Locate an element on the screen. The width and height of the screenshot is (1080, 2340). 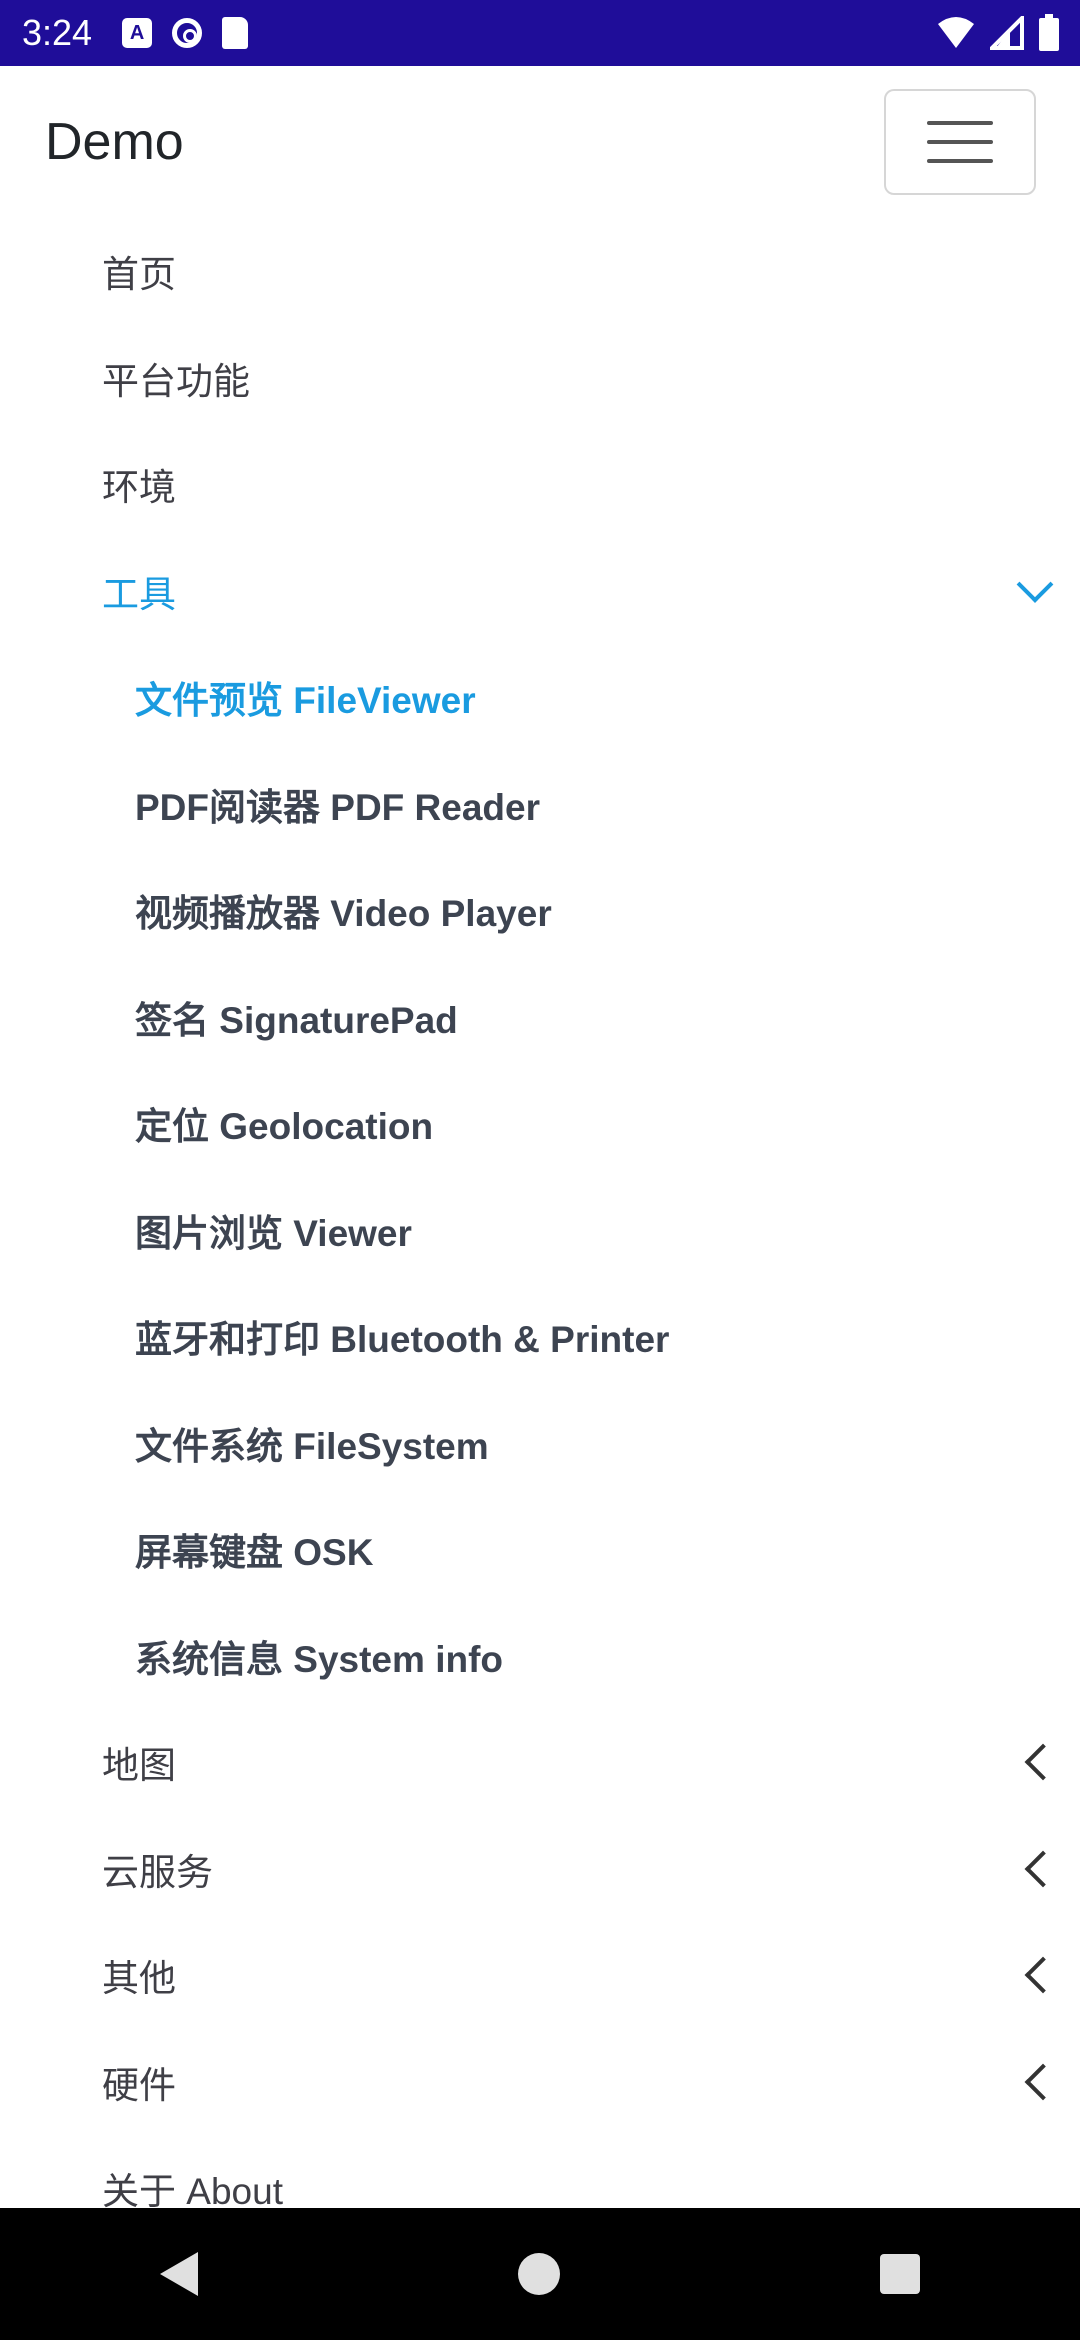
app-header: Demo is located at coordinates (540, 142).